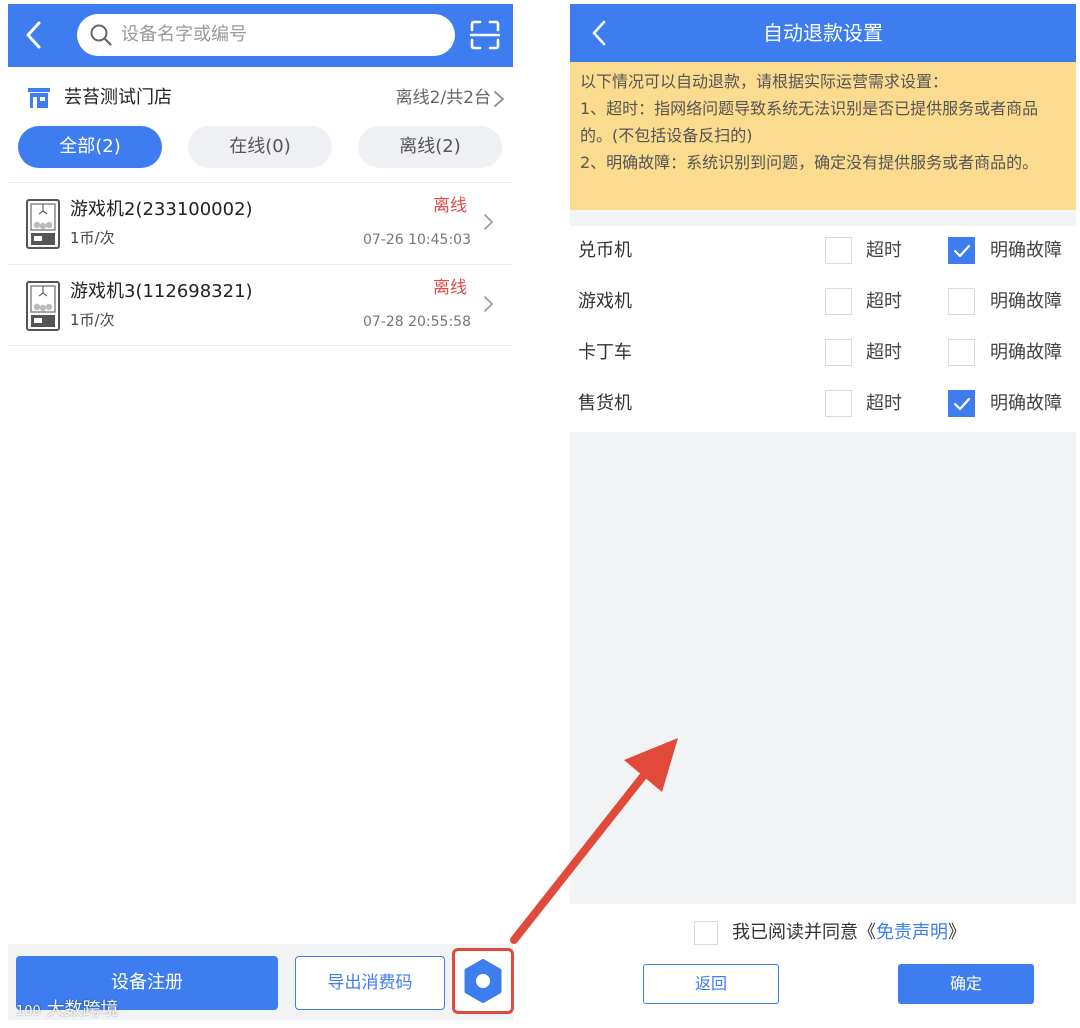  I want to click on watermark: 100 大数跨境, so click(67, 1011).